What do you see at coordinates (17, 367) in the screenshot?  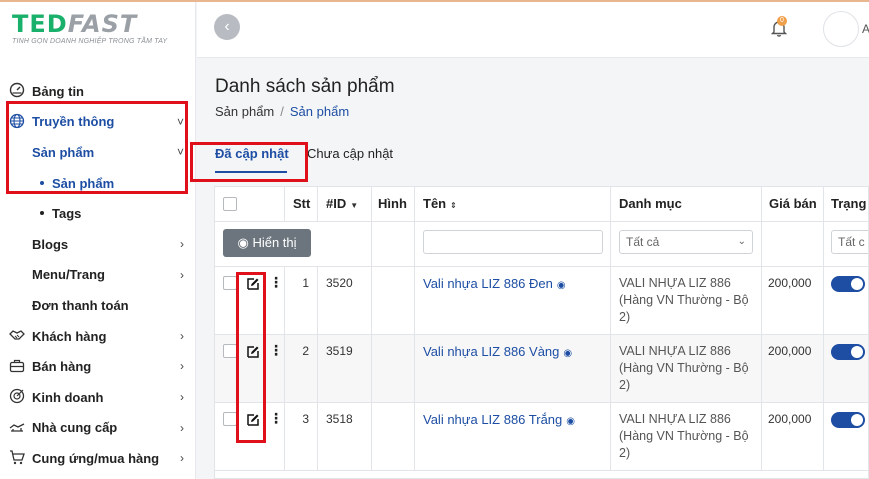 I see `briefcase-icon` at bounding box center [17, 367].